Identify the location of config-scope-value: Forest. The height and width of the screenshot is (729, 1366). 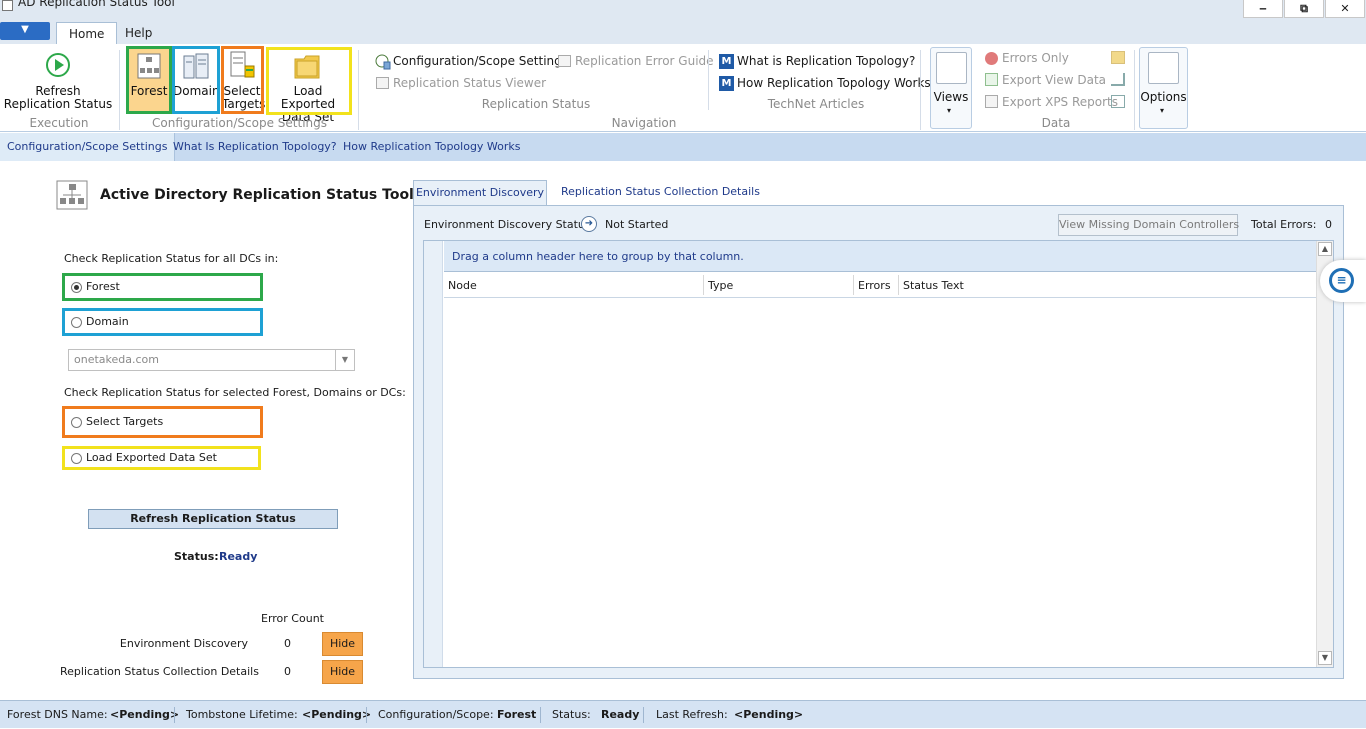
(517, 714).